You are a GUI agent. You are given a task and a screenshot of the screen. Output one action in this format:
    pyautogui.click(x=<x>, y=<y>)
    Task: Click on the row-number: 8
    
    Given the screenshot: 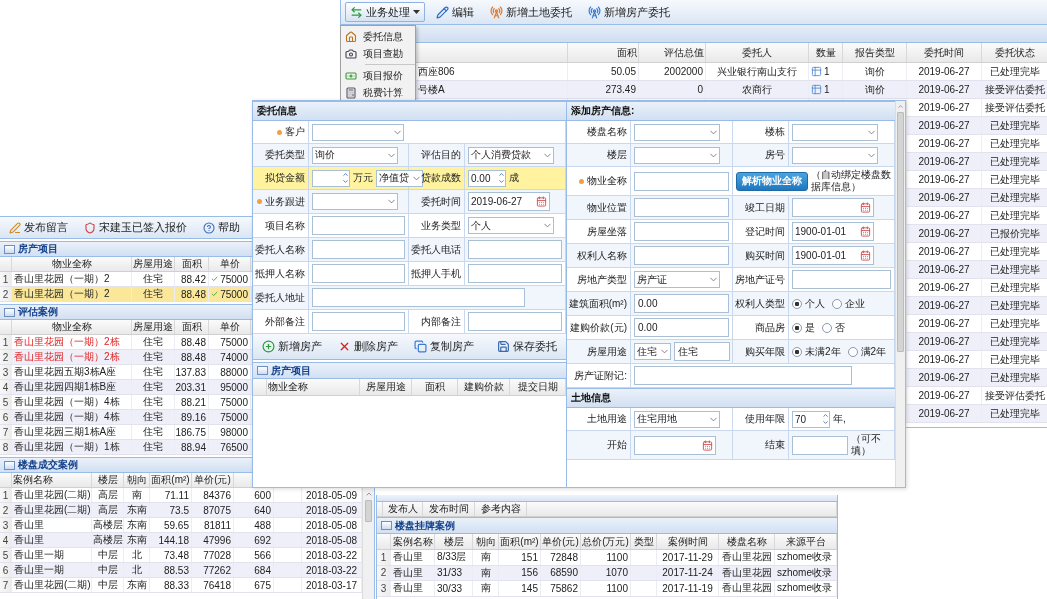 What is the action you would take?
    pyautogui.click(x=6, y=447)
    